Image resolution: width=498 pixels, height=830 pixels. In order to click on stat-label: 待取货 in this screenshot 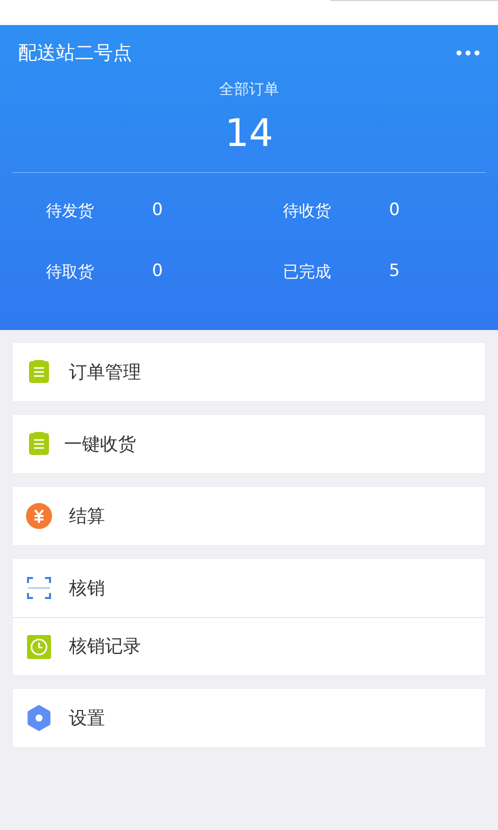, I will do `click(70, 271)`.